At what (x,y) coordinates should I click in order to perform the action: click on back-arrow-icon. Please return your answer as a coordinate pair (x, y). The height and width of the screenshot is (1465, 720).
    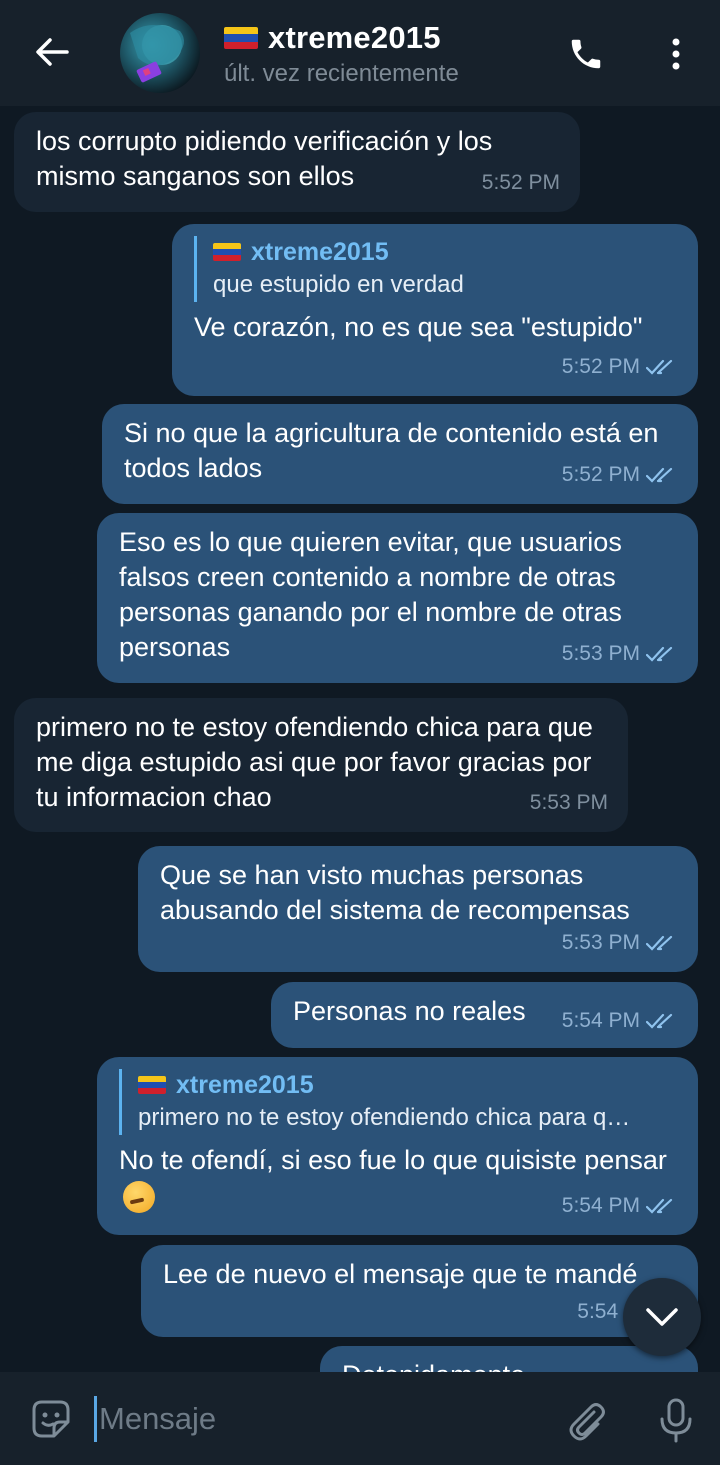
    Looking at the image, I should click on (52, 52).